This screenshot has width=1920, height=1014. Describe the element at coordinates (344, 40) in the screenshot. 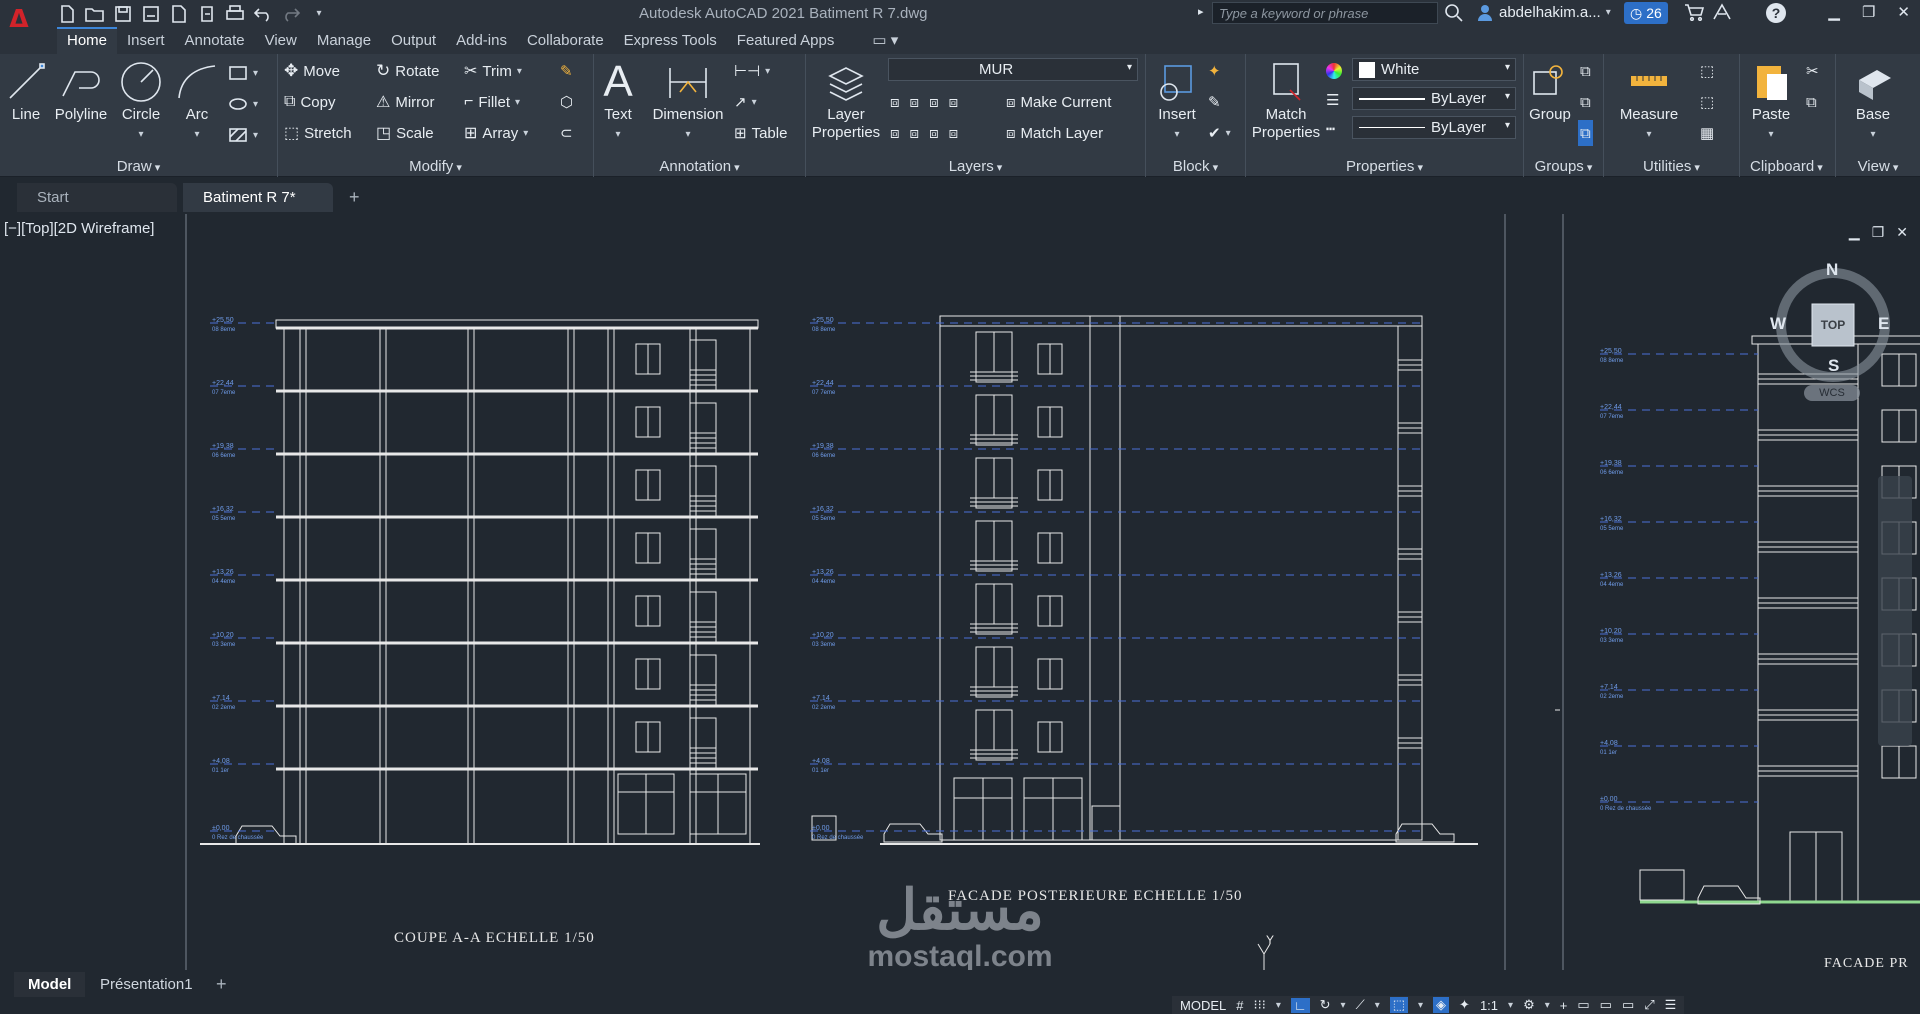

I see `tab-manage: Manage` at that location.